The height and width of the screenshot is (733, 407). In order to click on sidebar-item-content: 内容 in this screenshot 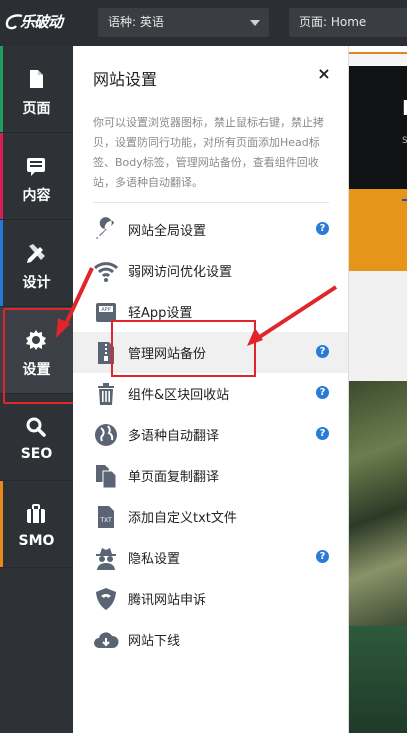, I will do `click(36, 176)`.